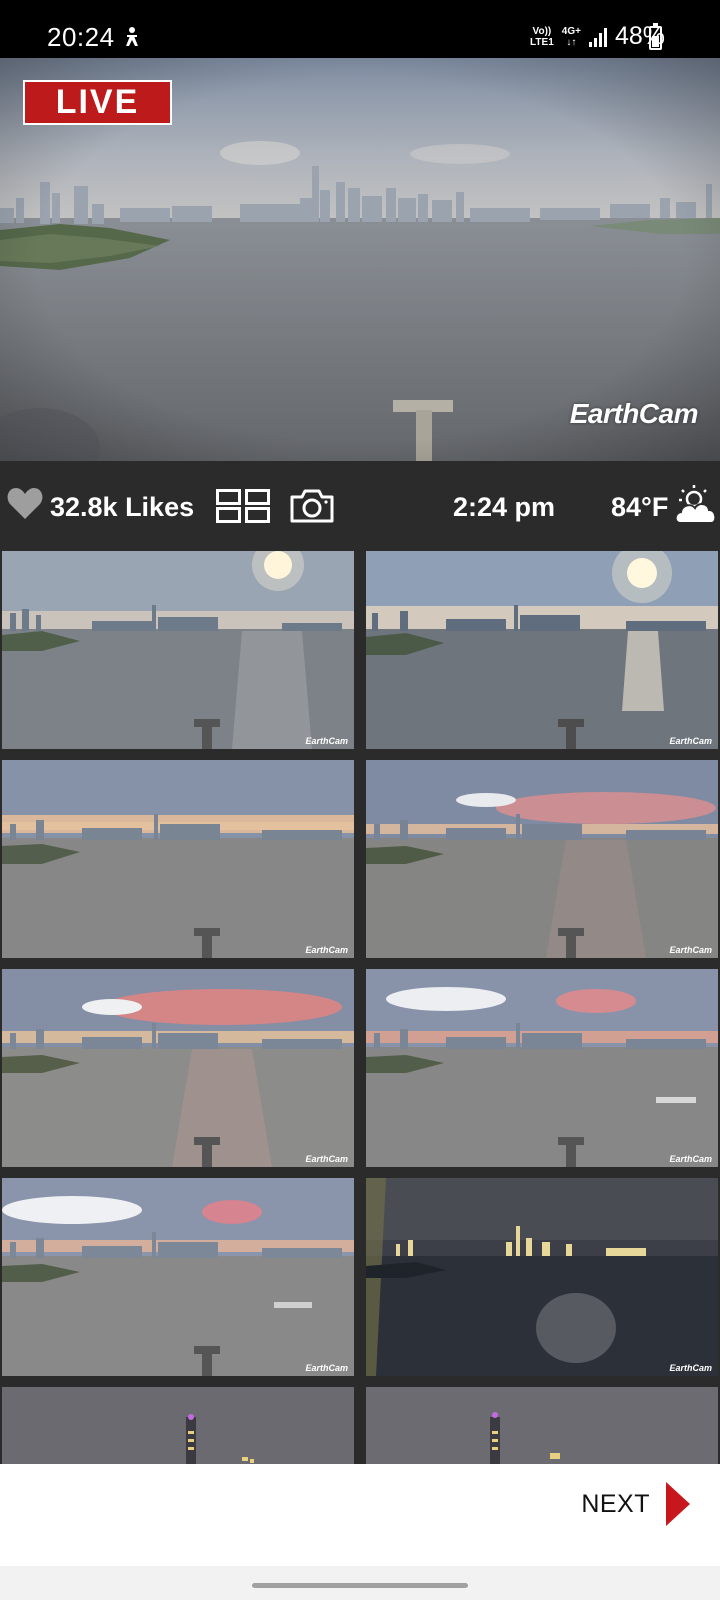 This screenshot has width=720, height=1600. Describe the element at coordinates (360, 506) in the screenshot. I see `info-bar: 32.8k Likes 2:24 pm 84°F` at that location.